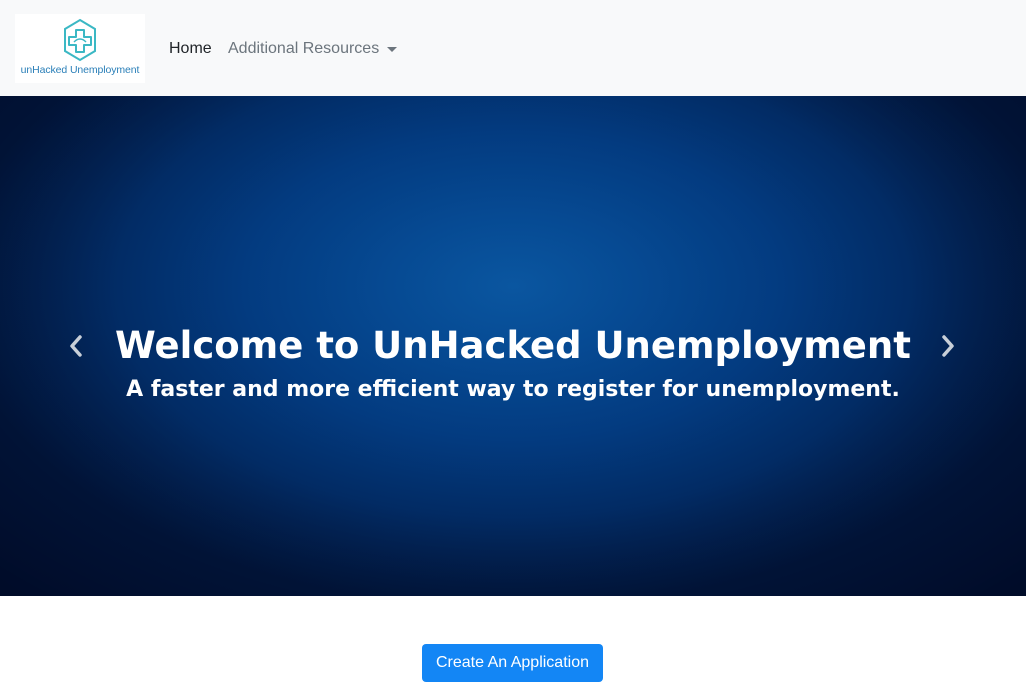 This screenshot has width=1028, height=699. I want to click on chevron-right-icon, so click(948, 346).